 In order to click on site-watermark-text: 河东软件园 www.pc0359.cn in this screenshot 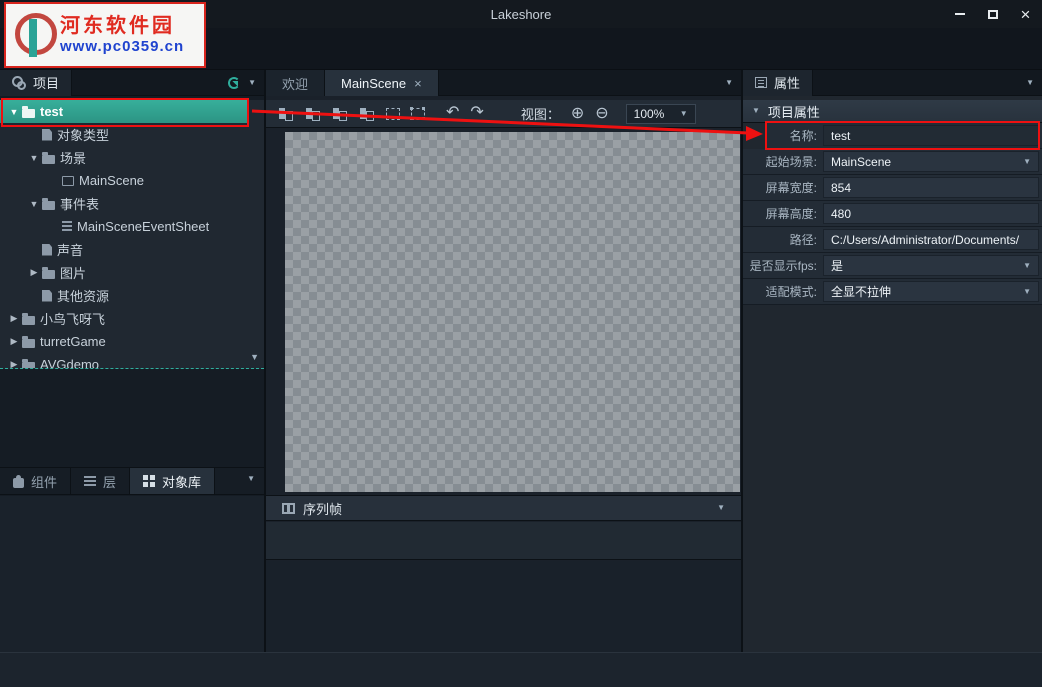, I will do `click(122, 35)`.